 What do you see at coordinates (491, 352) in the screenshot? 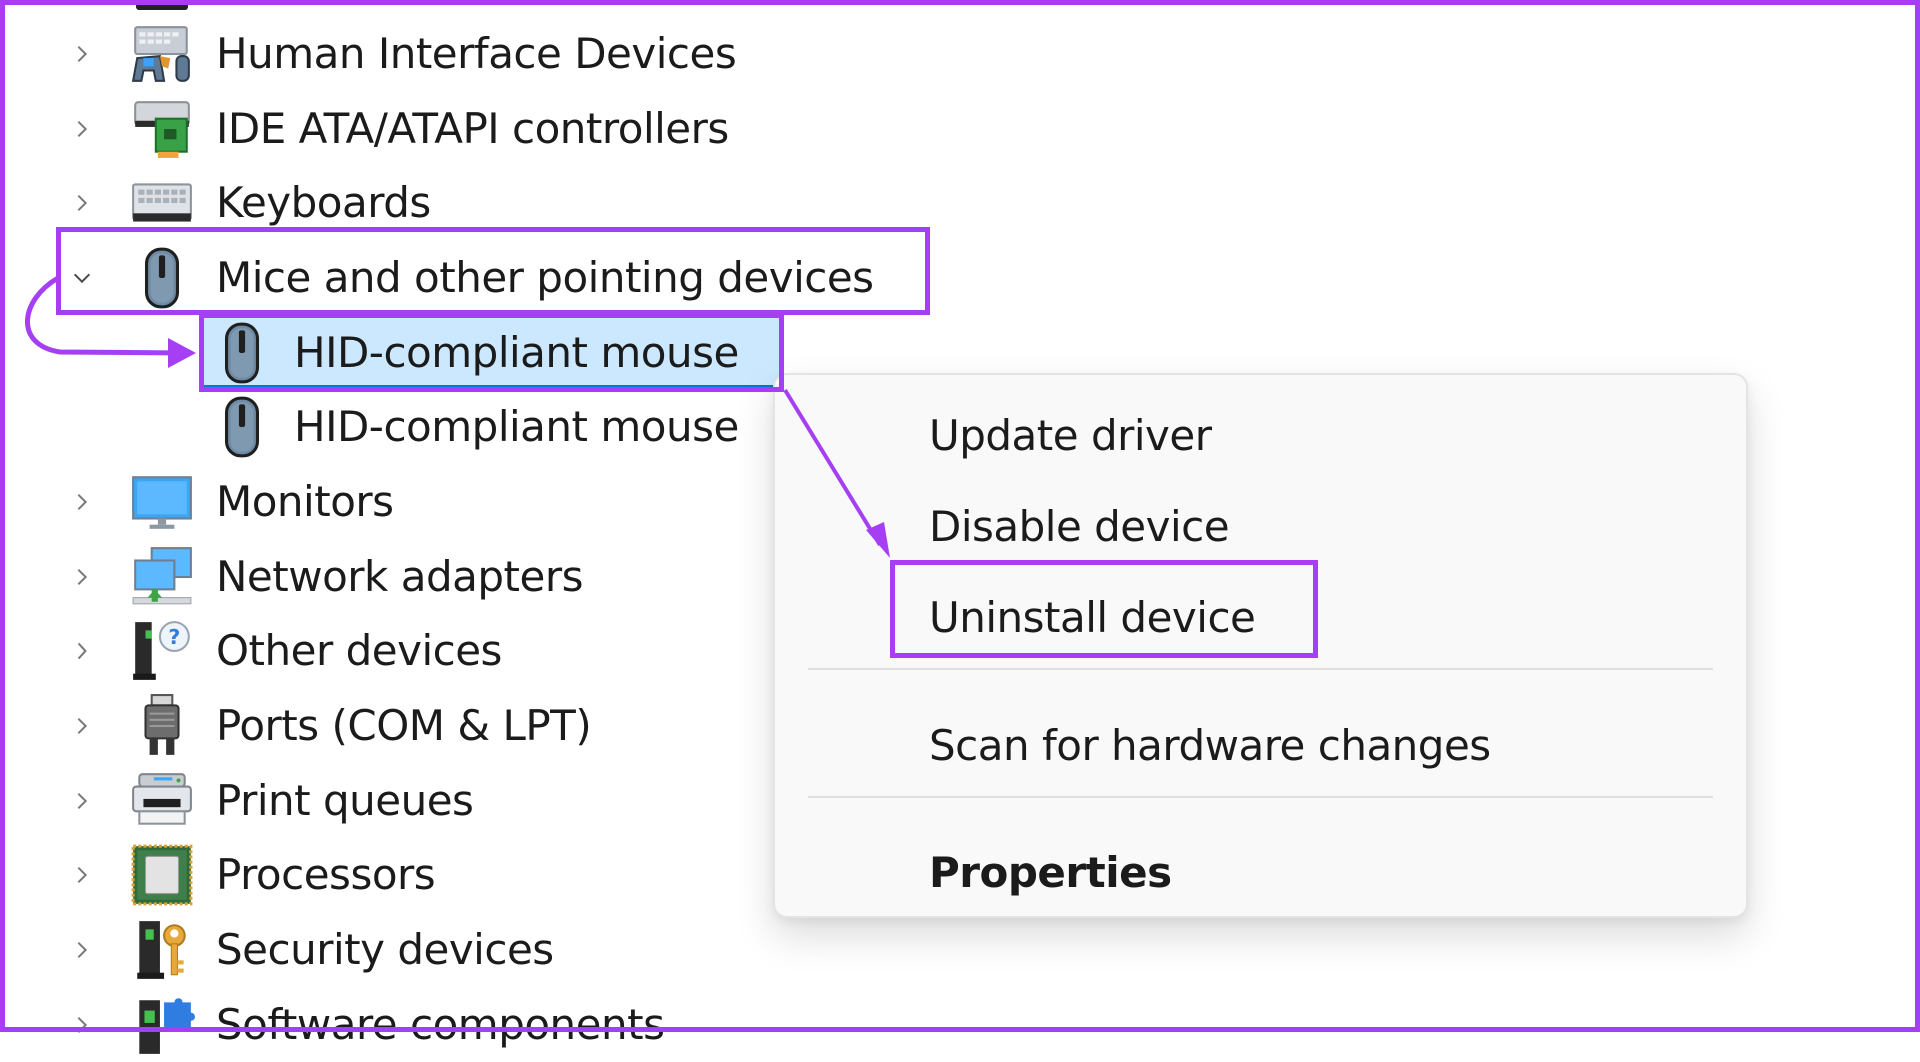
I see `annotation-box-selected-mouse` at bounding box center [491, 352].